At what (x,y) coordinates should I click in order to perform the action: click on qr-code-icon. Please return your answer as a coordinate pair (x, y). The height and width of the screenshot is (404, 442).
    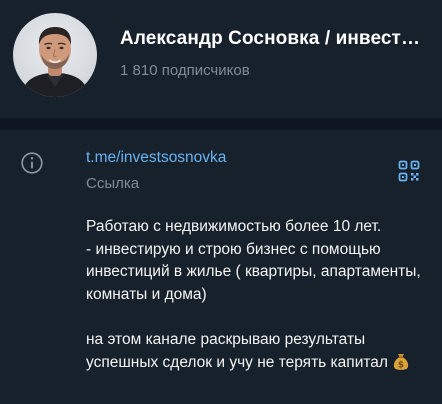
    Looking at the image, I should click on (409, 171).